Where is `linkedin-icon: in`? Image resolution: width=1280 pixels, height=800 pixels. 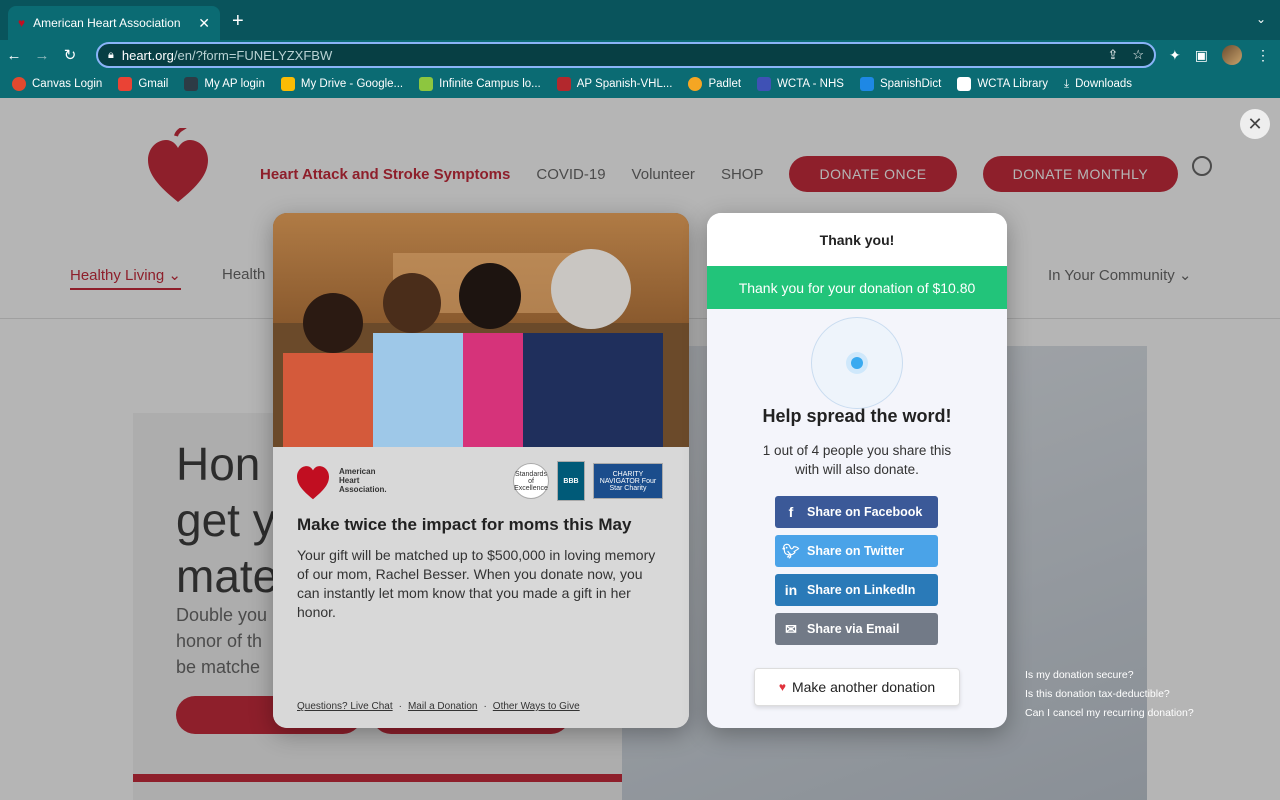
linkedin-icon: in is located at coordinates (791, 590).